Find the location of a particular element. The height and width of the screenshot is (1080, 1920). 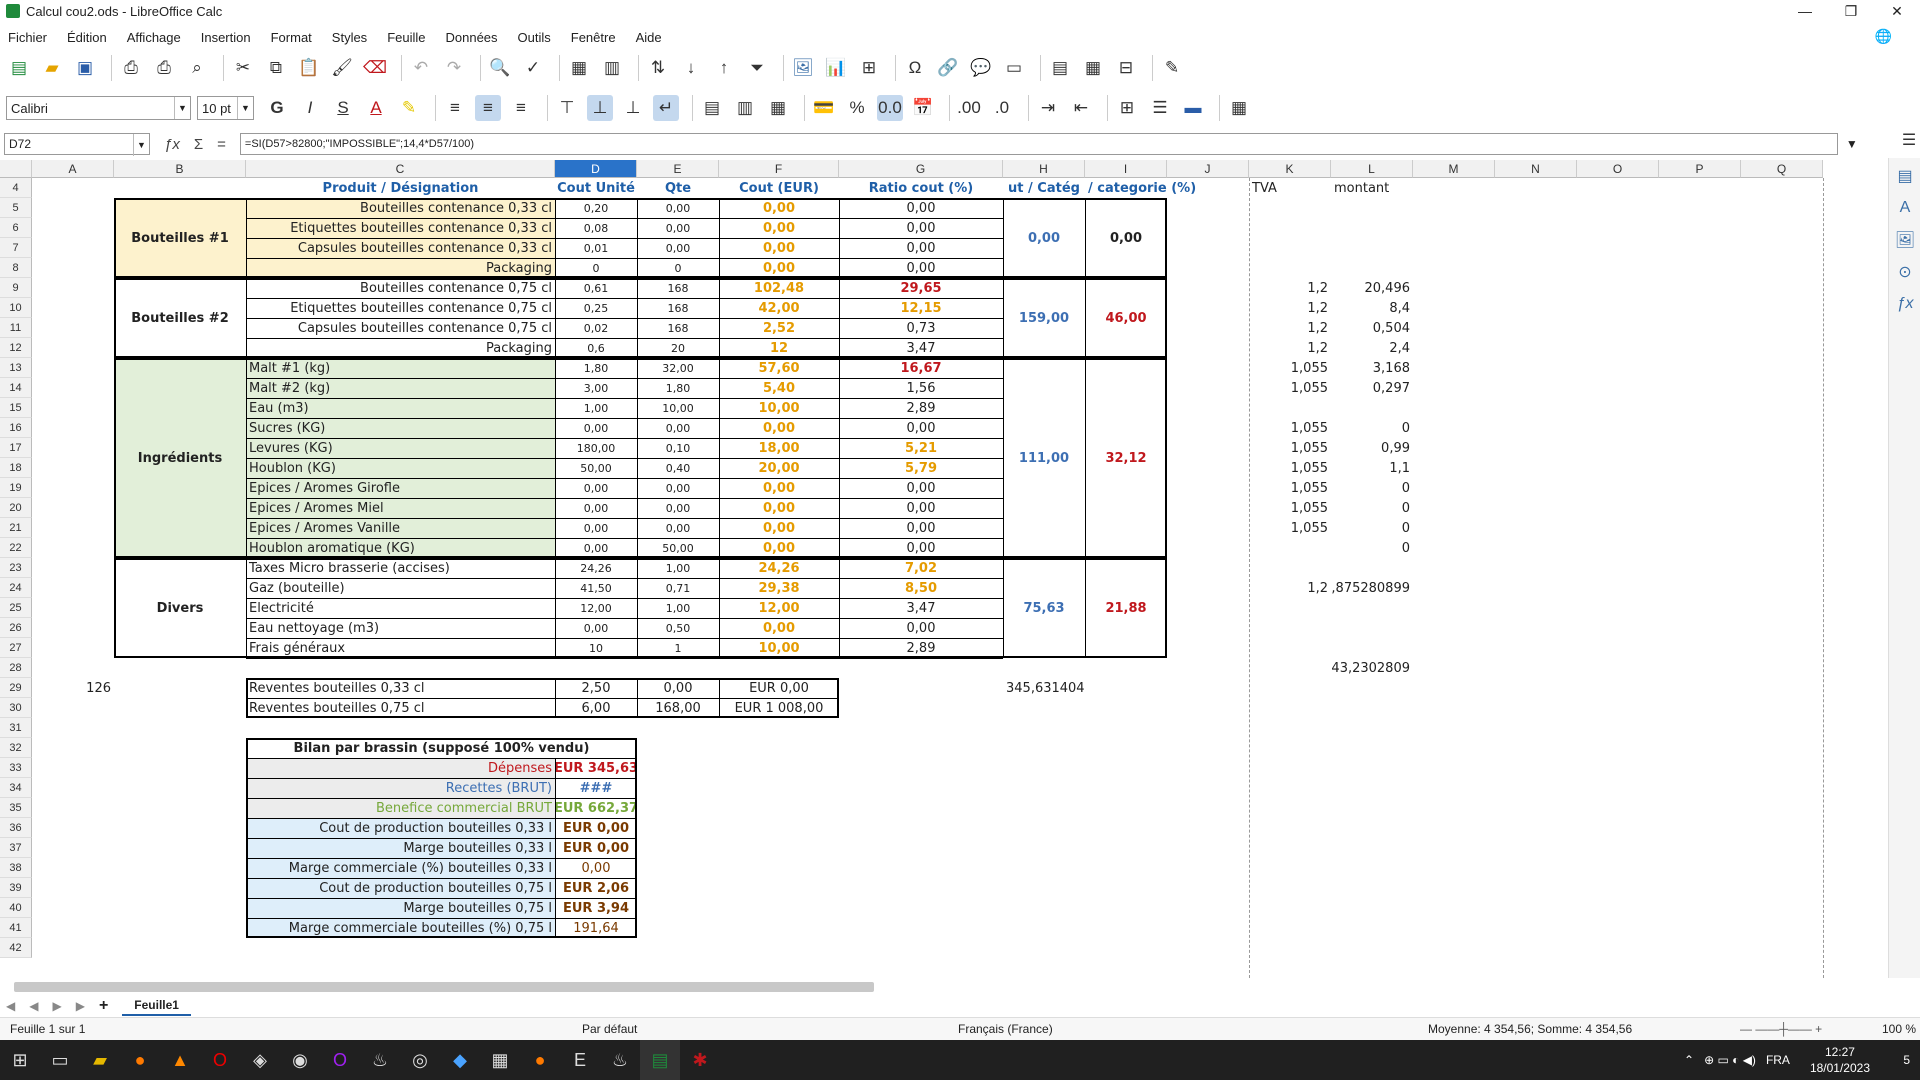

row-header: 9 is located at coordinates (16, 288).